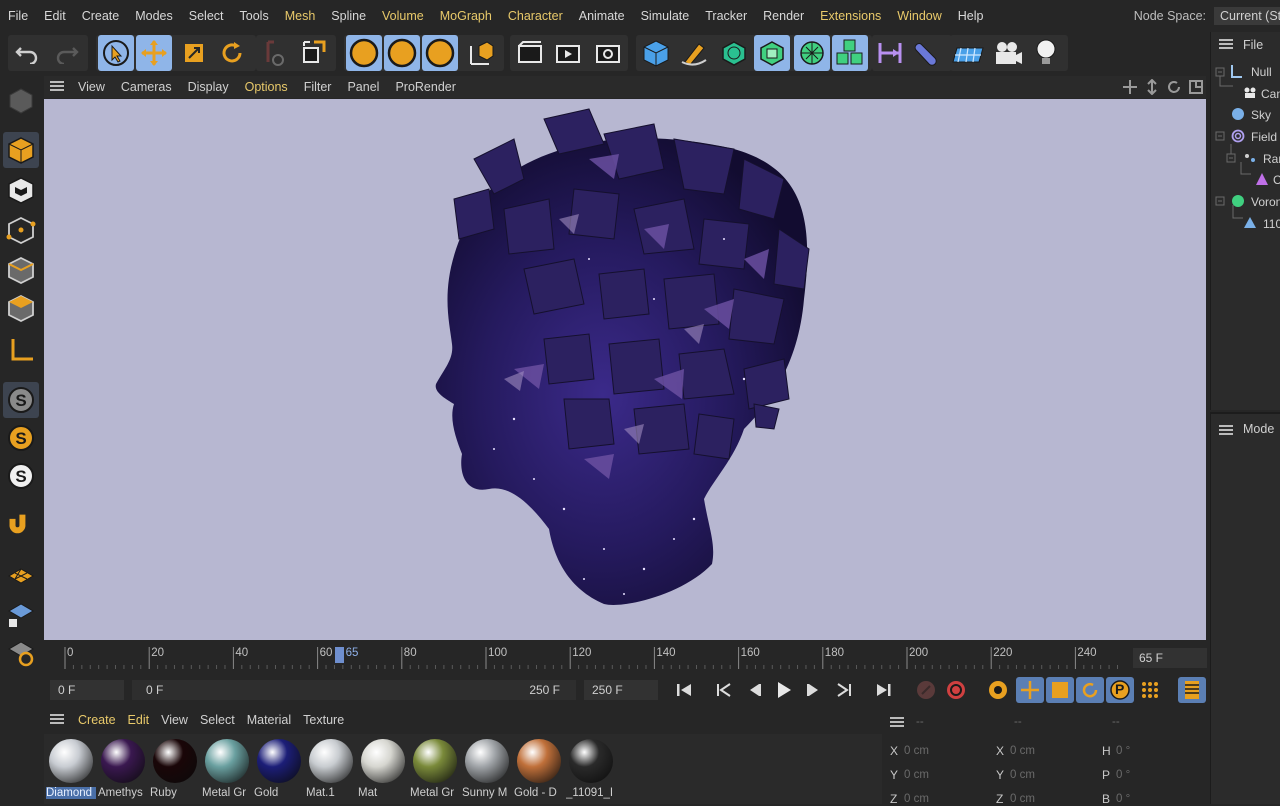 The width and height of the screenshot is (1280, 806). I want to click on material-menu-material: Material, so click(269, 720).